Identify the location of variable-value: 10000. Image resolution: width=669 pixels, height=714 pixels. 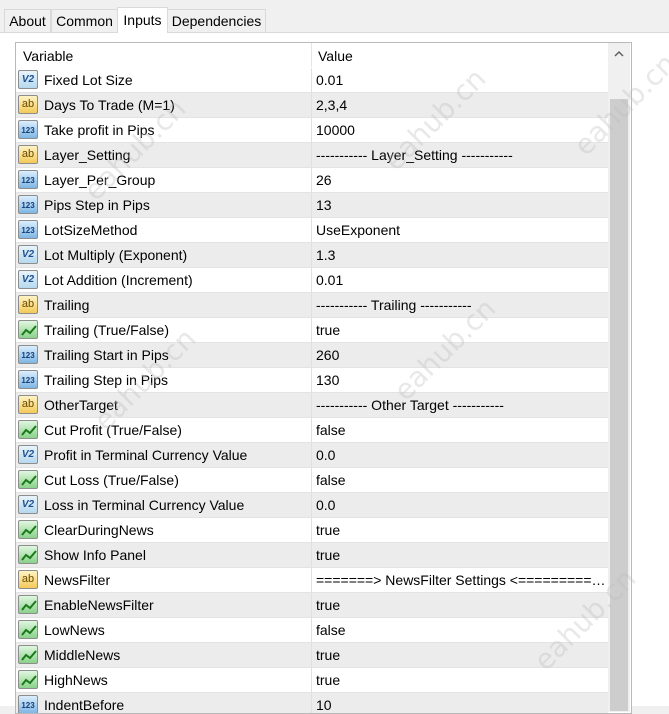
(461, 130).